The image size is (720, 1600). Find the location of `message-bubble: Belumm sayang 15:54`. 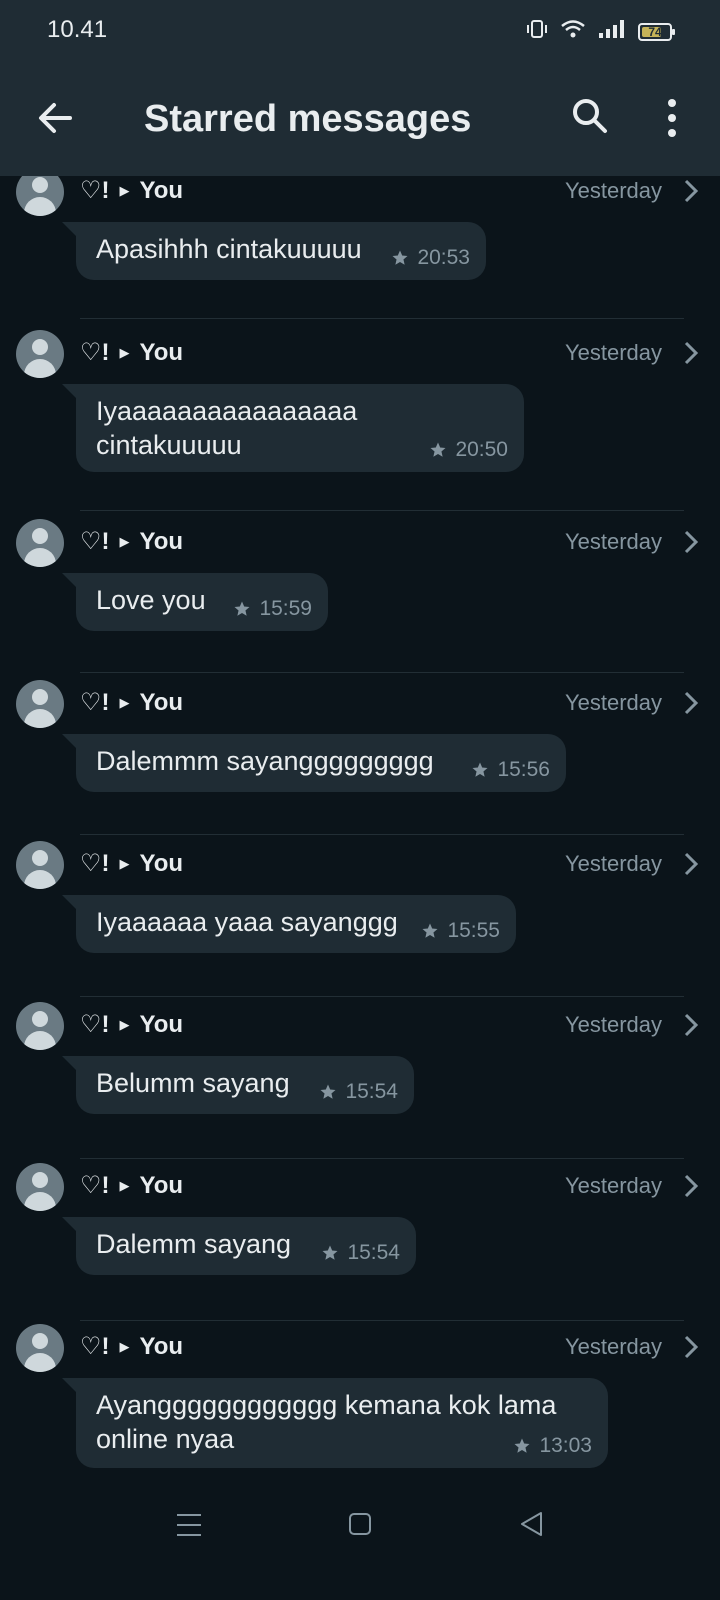

message-bubble: Belumm sayang 15:54 is located at coordinates (238, 1085).